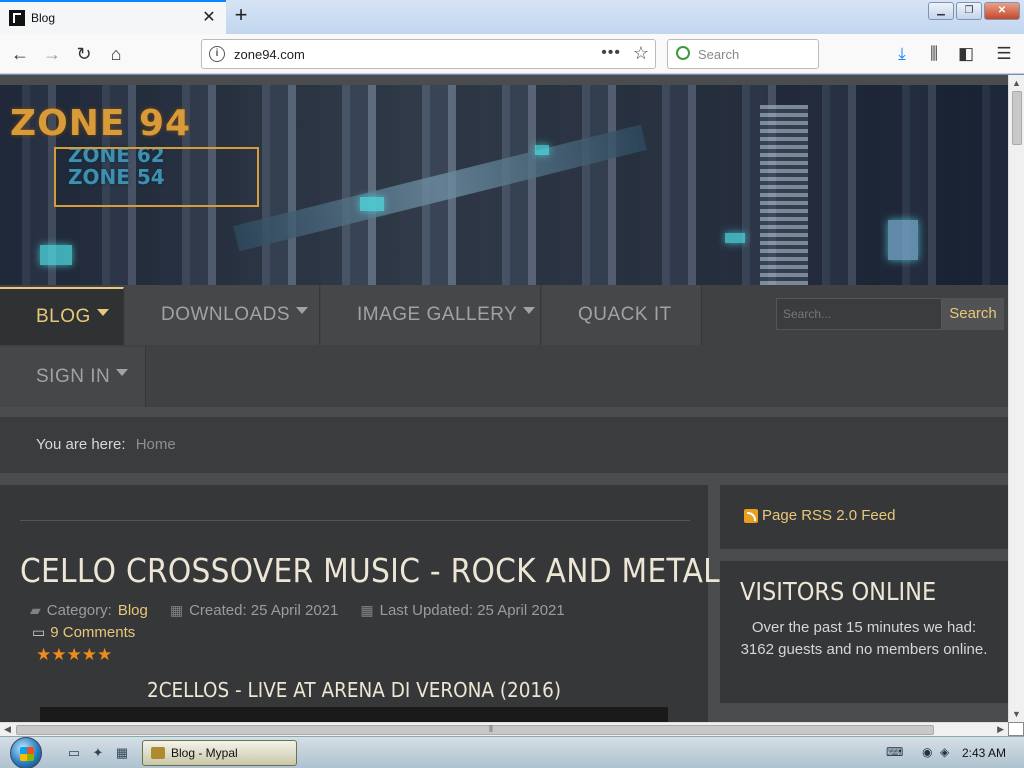  Describe the element at coordinates (504, 445) in the screenshot. I see `breadcrumb: You are here: Home` at that location.